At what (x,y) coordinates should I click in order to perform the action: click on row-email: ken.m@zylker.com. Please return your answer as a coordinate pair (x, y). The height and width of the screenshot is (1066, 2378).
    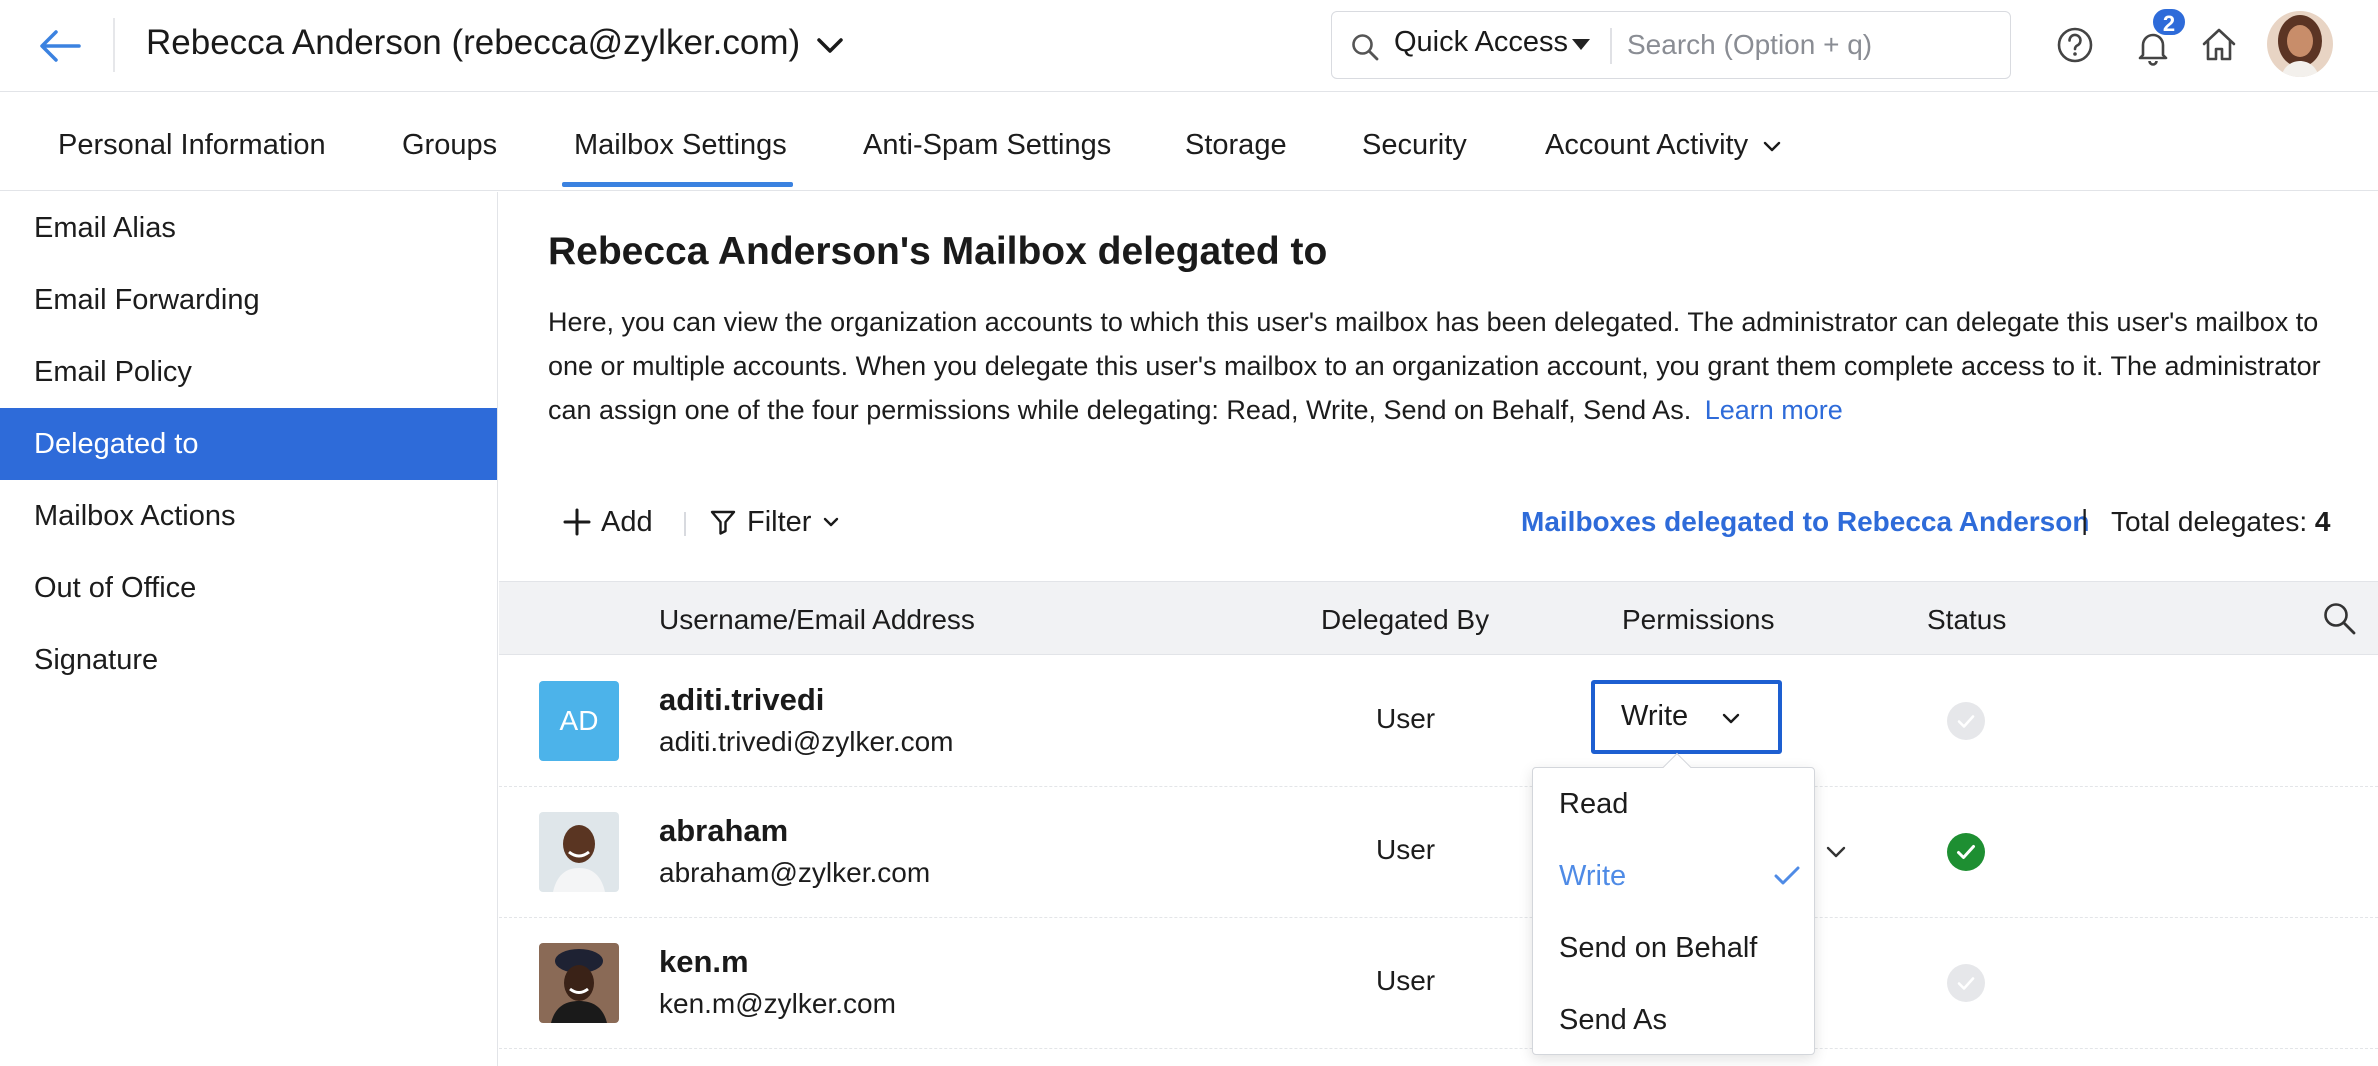
    Looking at the image, I should click on (777, 1003).